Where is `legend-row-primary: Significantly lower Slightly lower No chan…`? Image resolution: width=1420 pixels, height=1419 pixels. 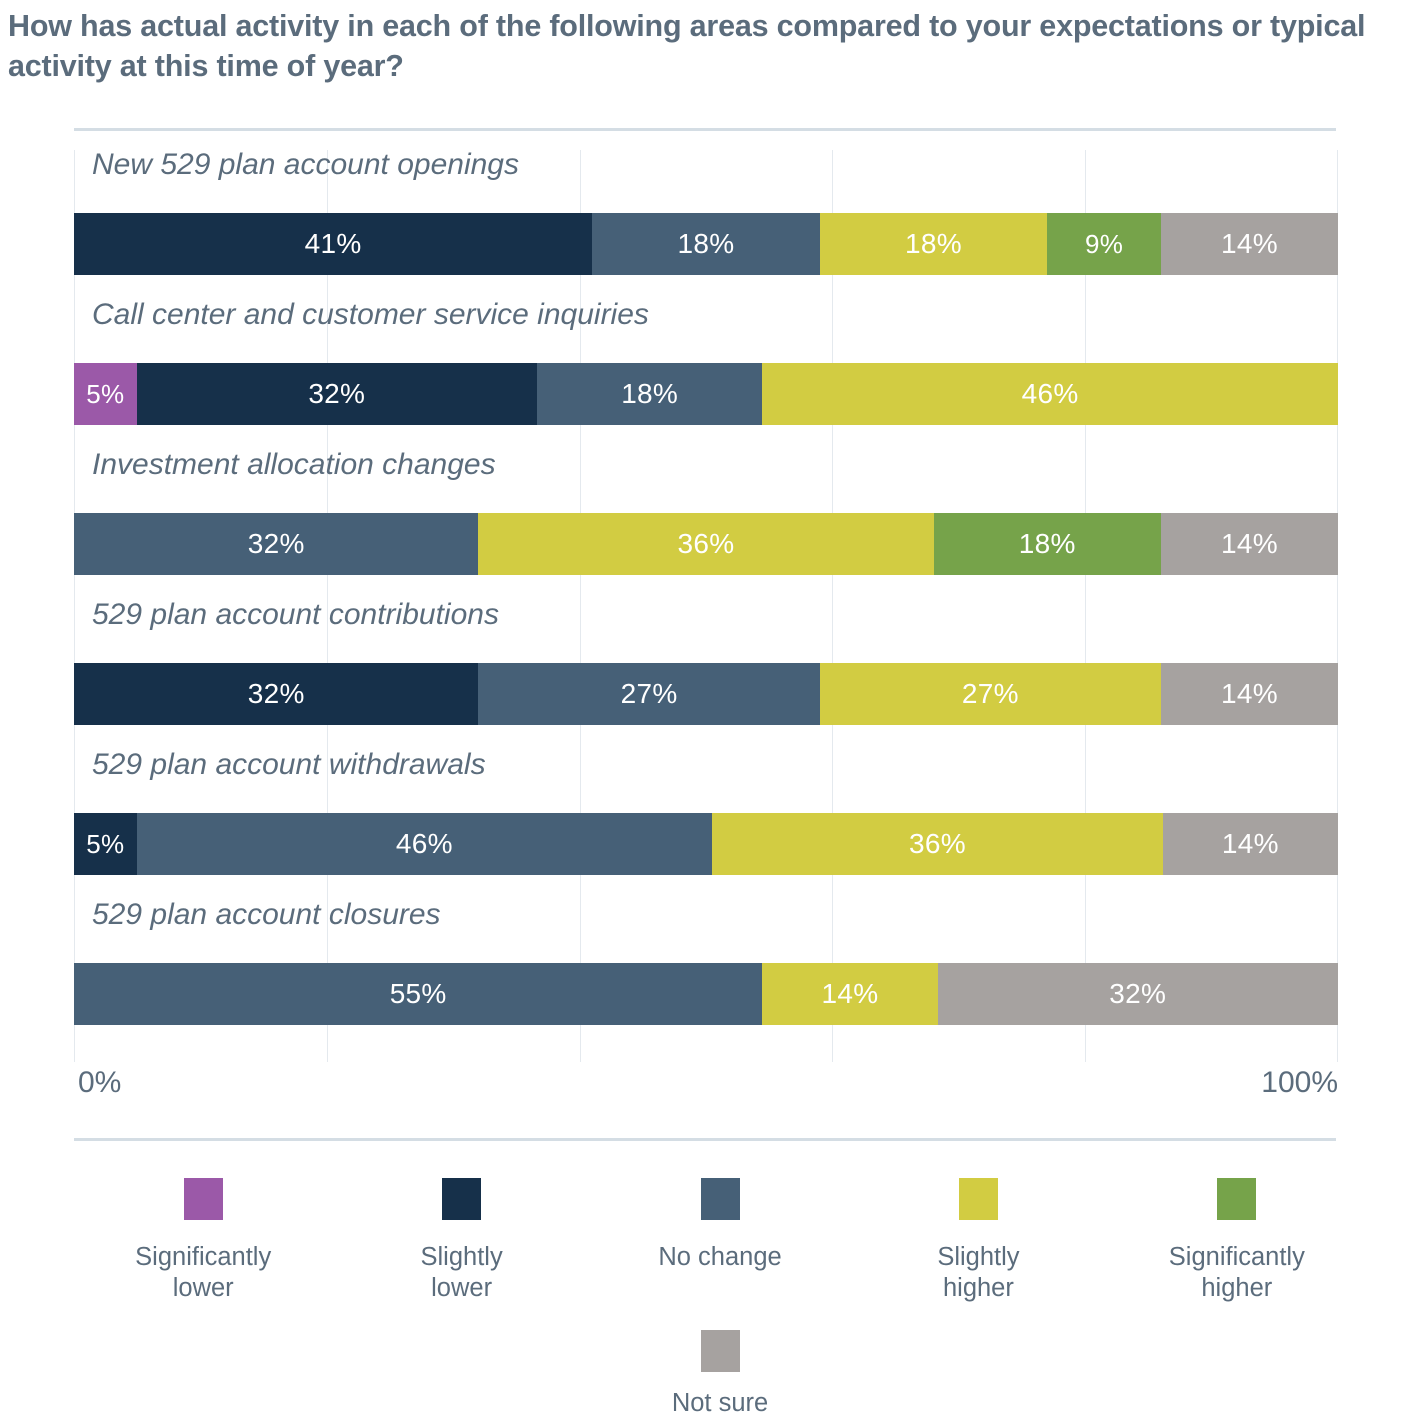
legend-row-primary: Significantly lower Slightly lower No chan… is located at coordinates (720, 1241).